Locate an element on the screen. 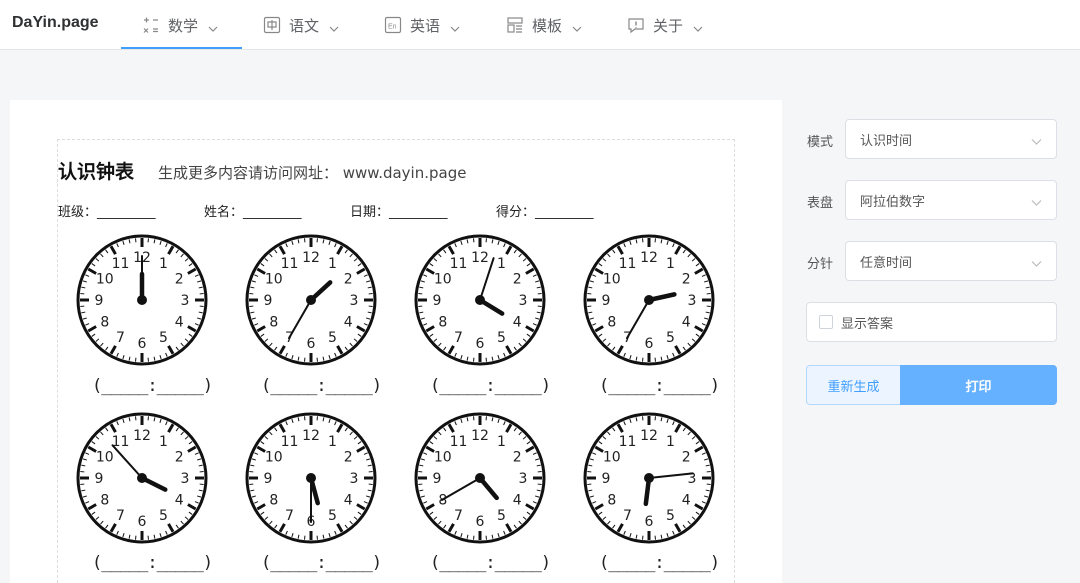 This screenshot has width=1080, height=583. nav-english-label: 英语 is located at coordinates (425, 25).